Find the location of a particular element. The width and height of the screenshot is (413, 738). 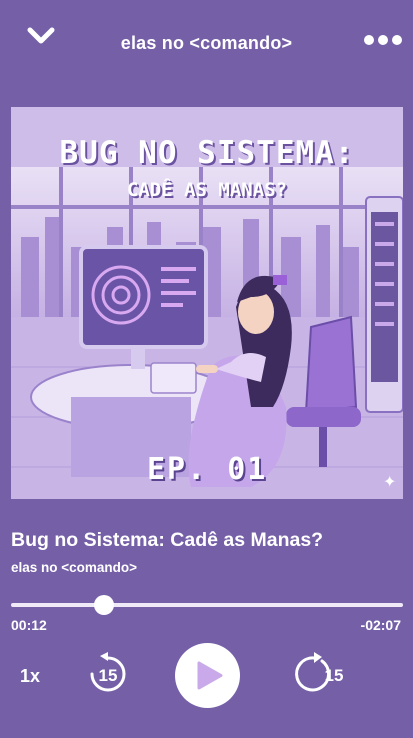

play-button is located at coordinates (207, 675).